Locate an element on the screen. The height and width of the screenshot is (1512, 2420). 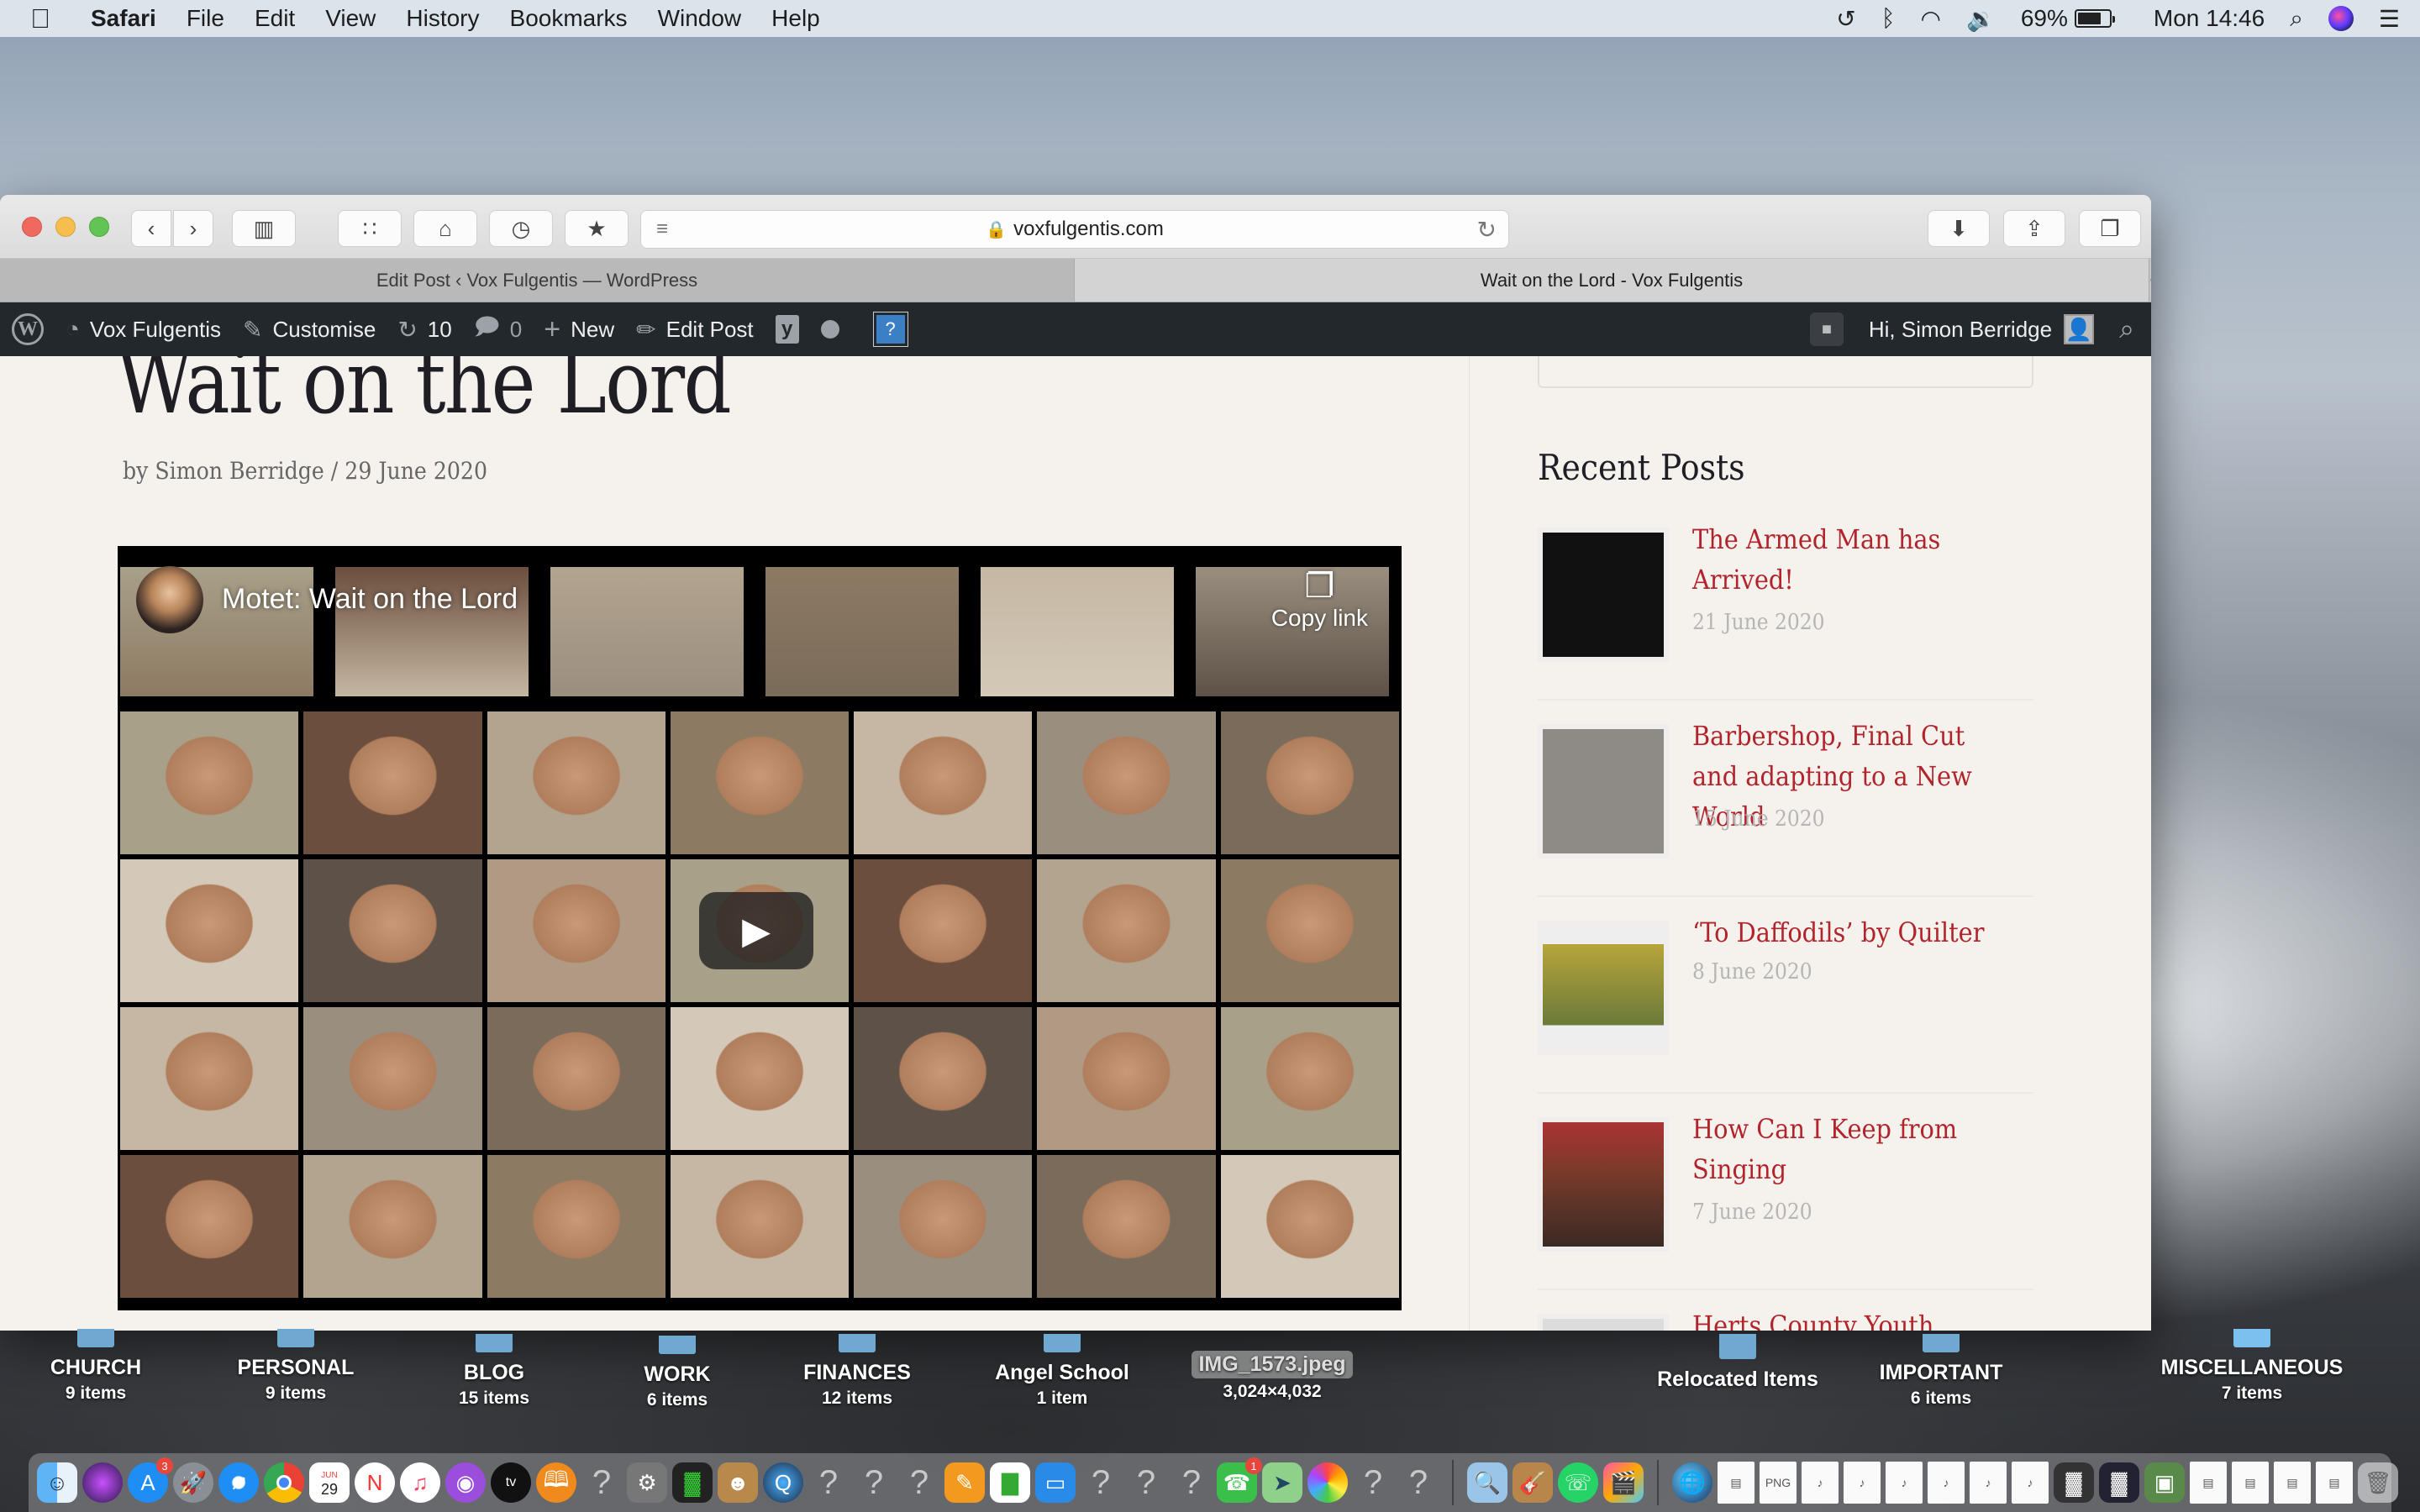
reload-icon: ↻ is located at coordinates (1487, 230).